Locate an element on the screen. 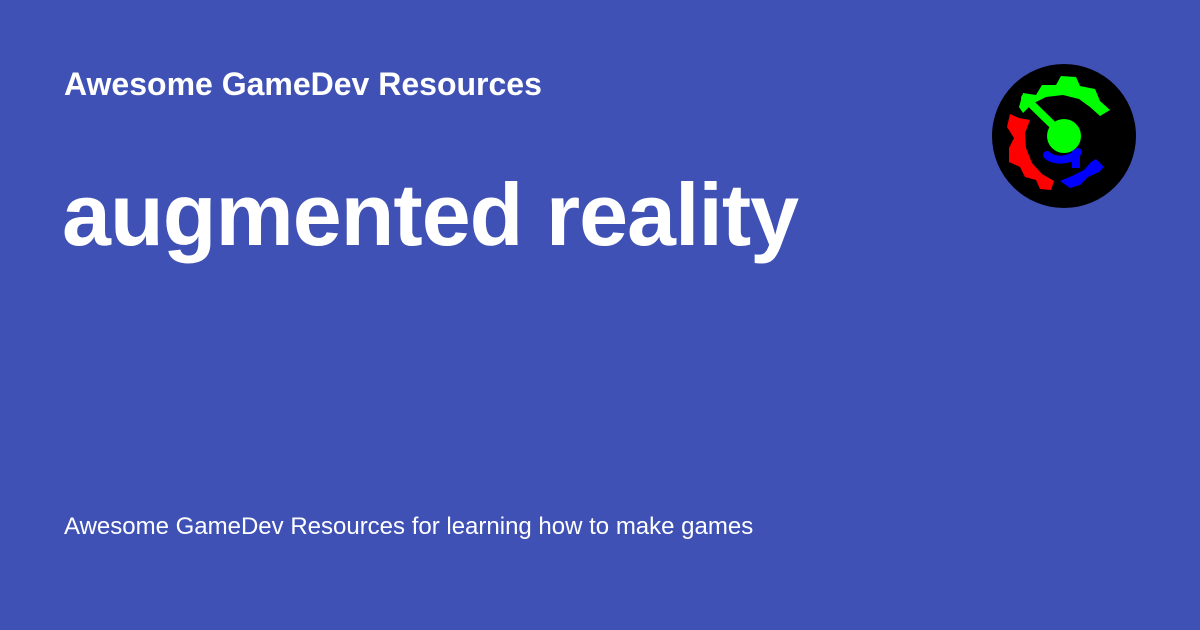 The width and height of the screenshot is (1200, 630). logo-blue-connector is located at coordinates (1076, 159).